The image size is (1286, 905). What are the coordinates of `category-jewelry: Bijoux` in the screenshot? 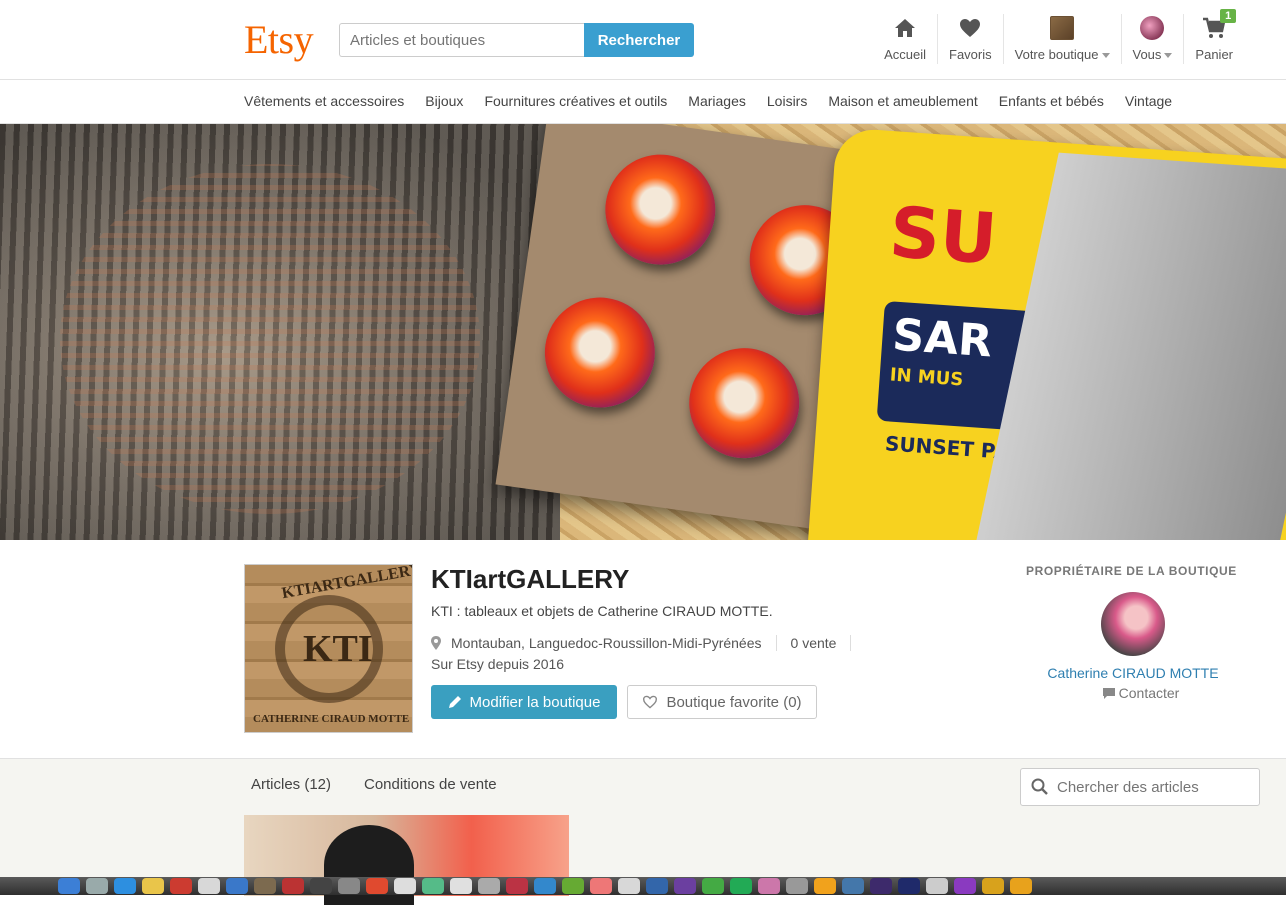 It's located at (444, 101).